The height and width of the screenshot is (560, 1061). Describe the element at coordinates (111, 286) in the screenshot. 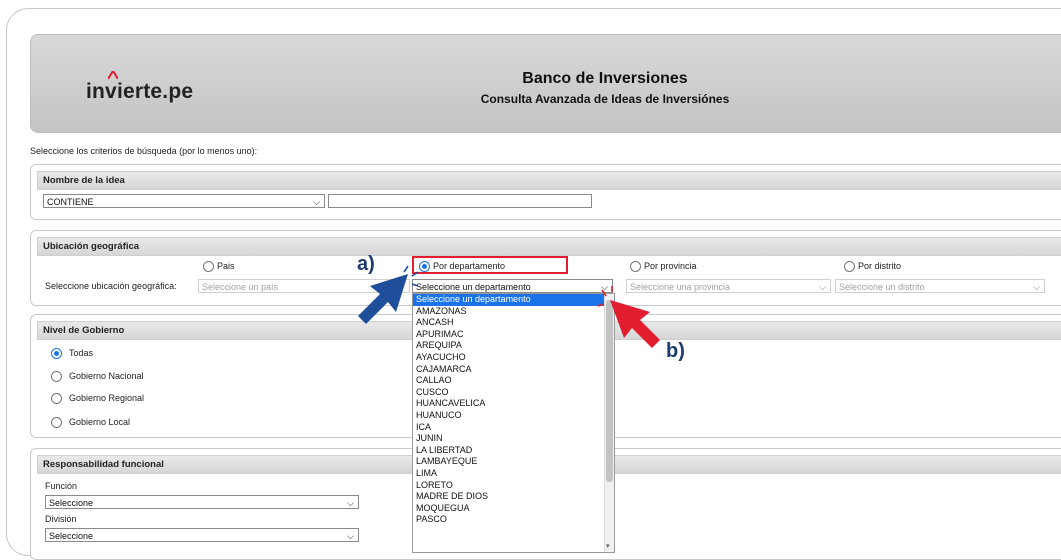

I see `ubicacion-row-label: Seleccione ubicación geográfica:` at that location.